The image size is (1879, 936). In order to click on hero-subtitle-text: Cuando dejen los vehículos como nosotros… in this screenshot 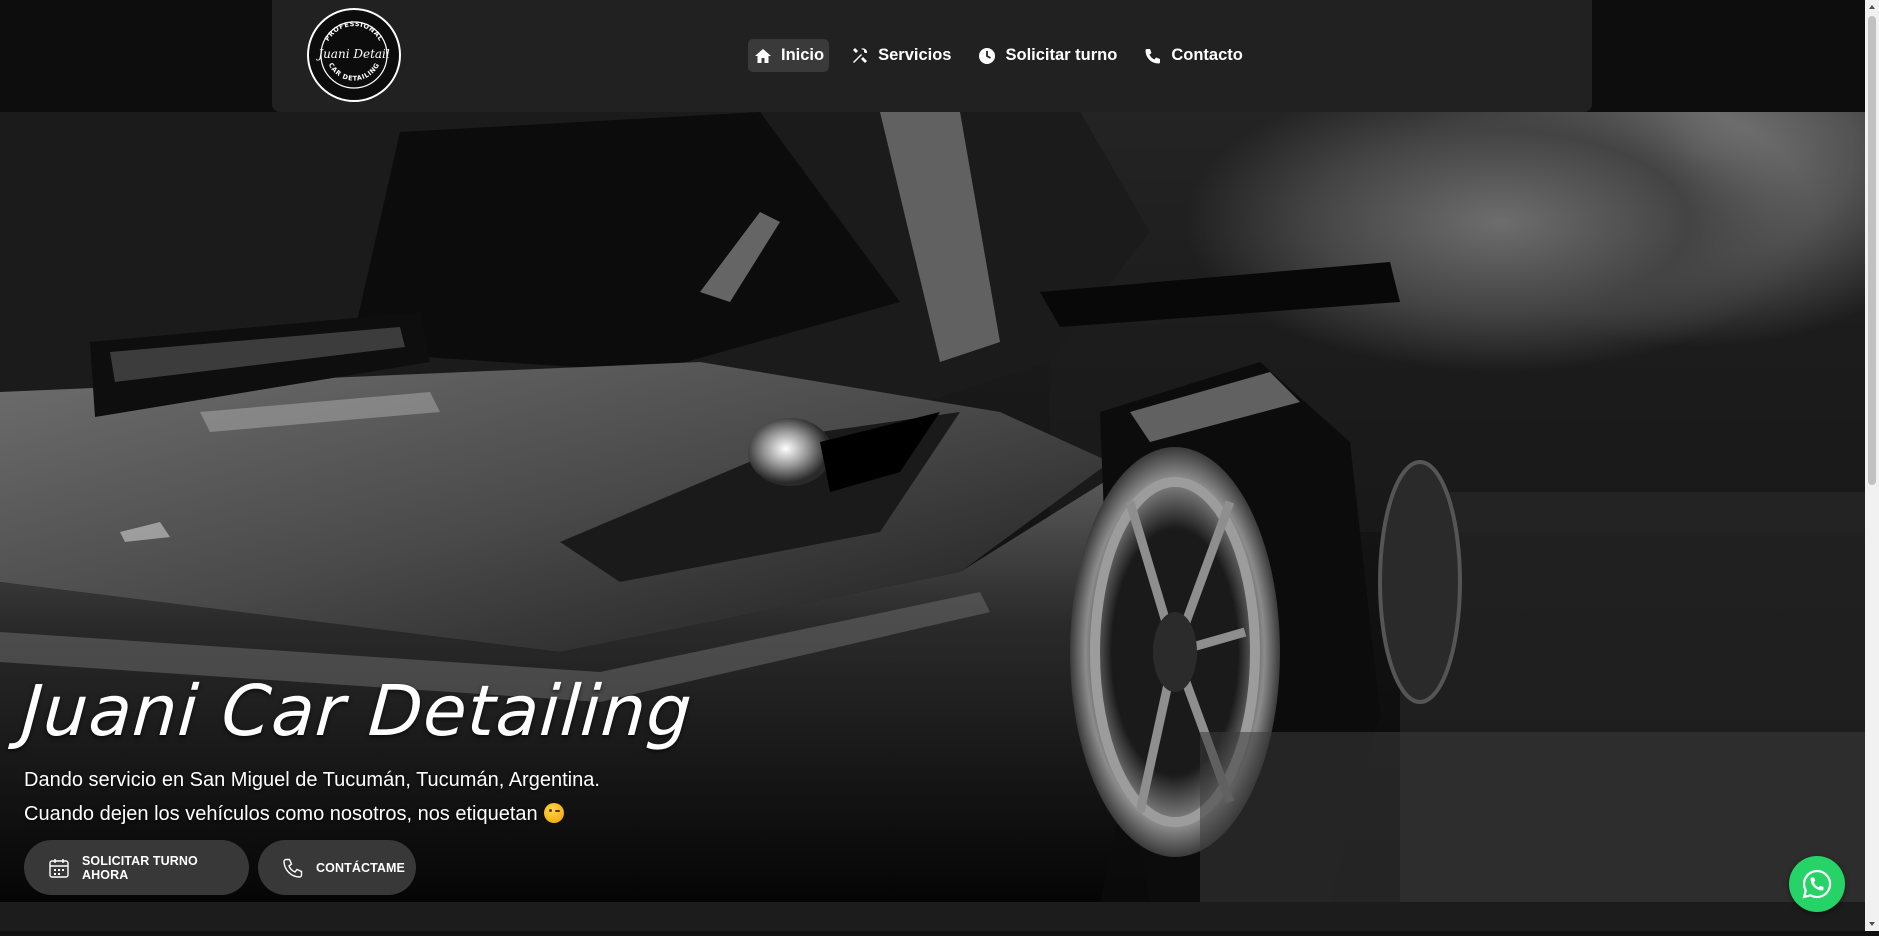, I will do `click(281, 814)`.